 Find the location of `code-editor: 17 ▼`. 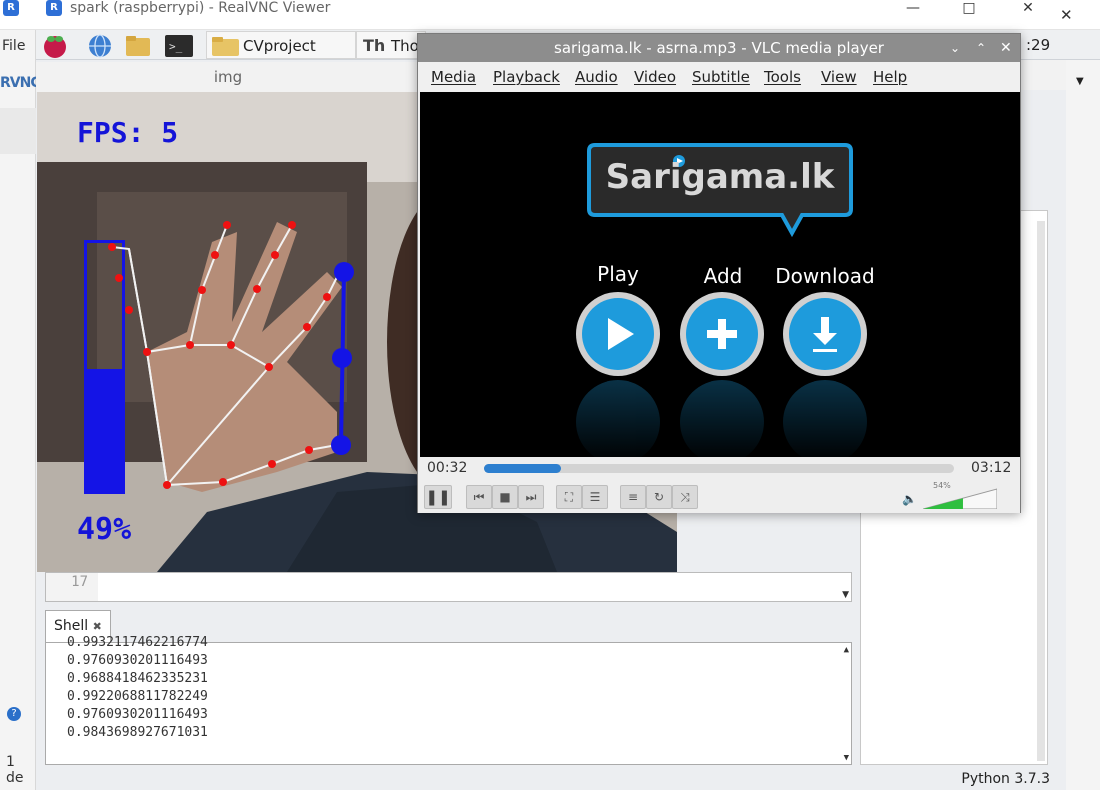

code-editor: 17 ▼ is located at coordinates (448, 587).